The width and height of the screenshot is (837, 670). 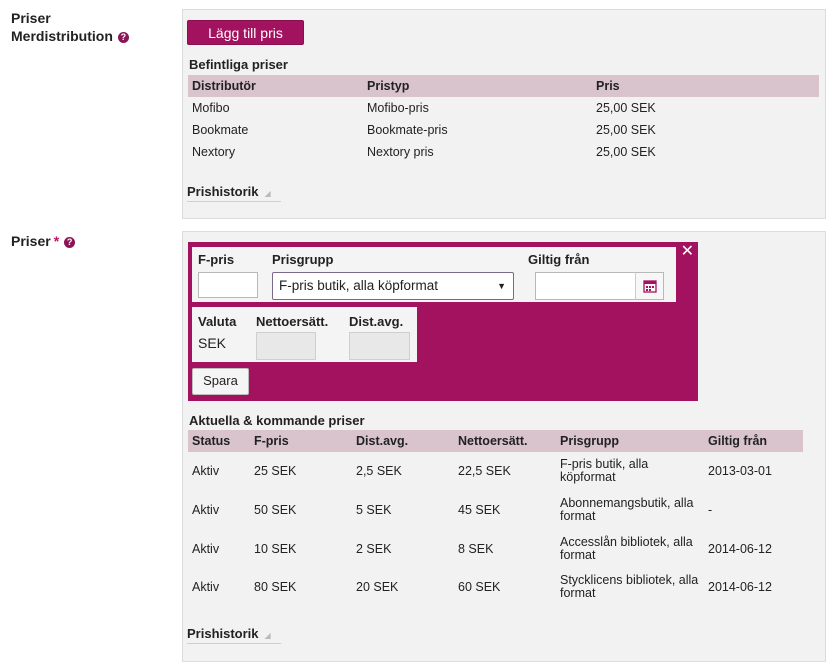 I want to click on distributor-cell: Mofibo, so click(x=211, y=108).